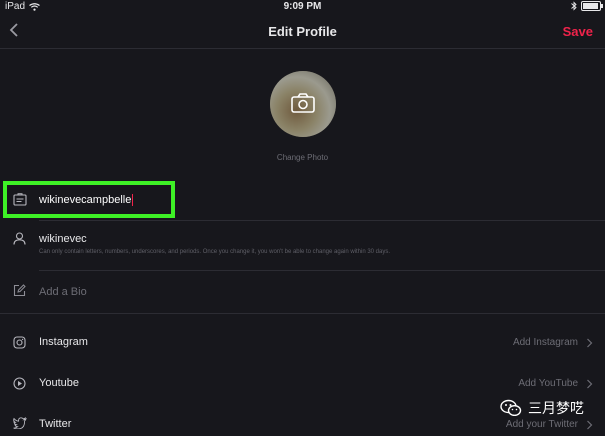 The image size is (605, 436). I want to click on highlight-box, so click(89, 199).